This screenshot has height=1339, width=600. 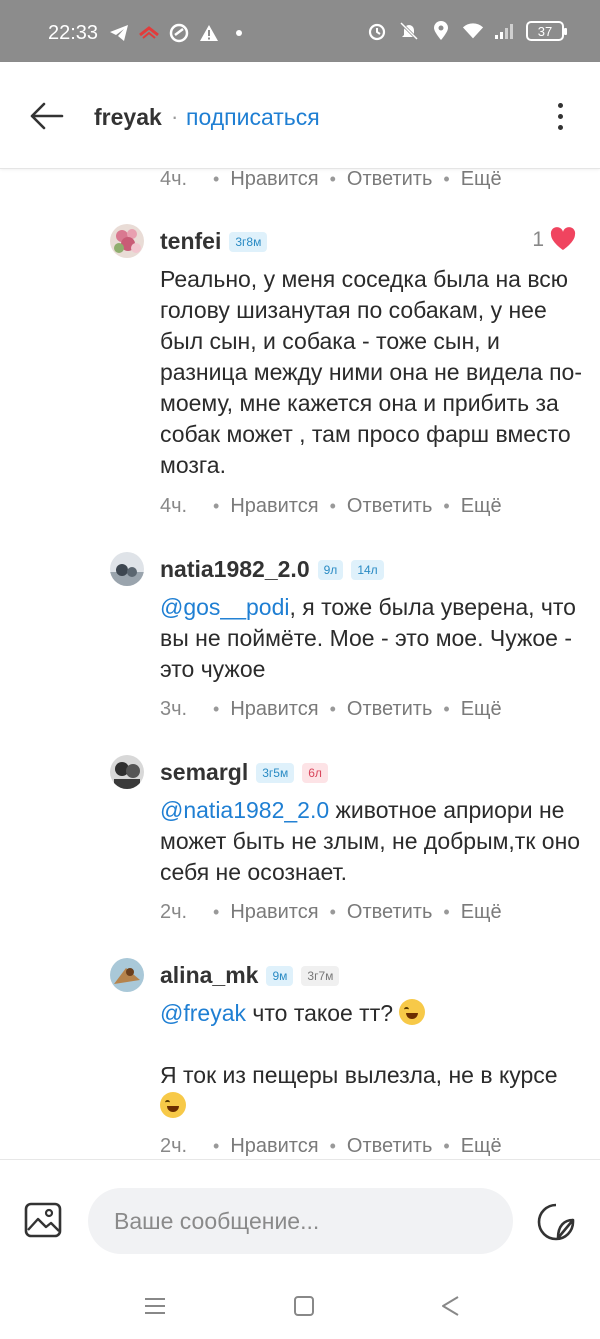 What do you see at coordinates (280, 975) in the screenshot?
I see `user-badge: 9м` at bounding box center [280, 975].